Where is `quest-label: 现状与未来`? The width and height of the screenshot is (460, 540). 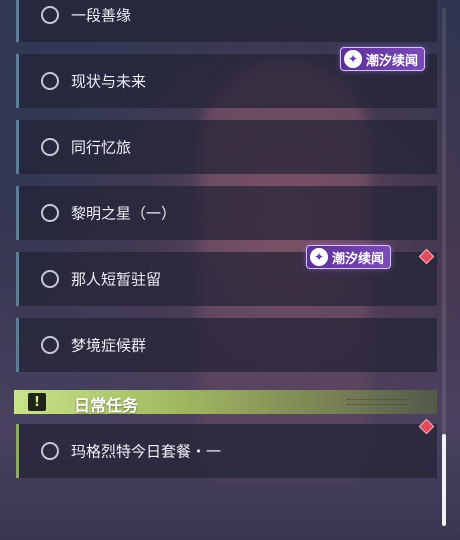 quest-label: 现状与未来 is located at coordinates (109, 81).